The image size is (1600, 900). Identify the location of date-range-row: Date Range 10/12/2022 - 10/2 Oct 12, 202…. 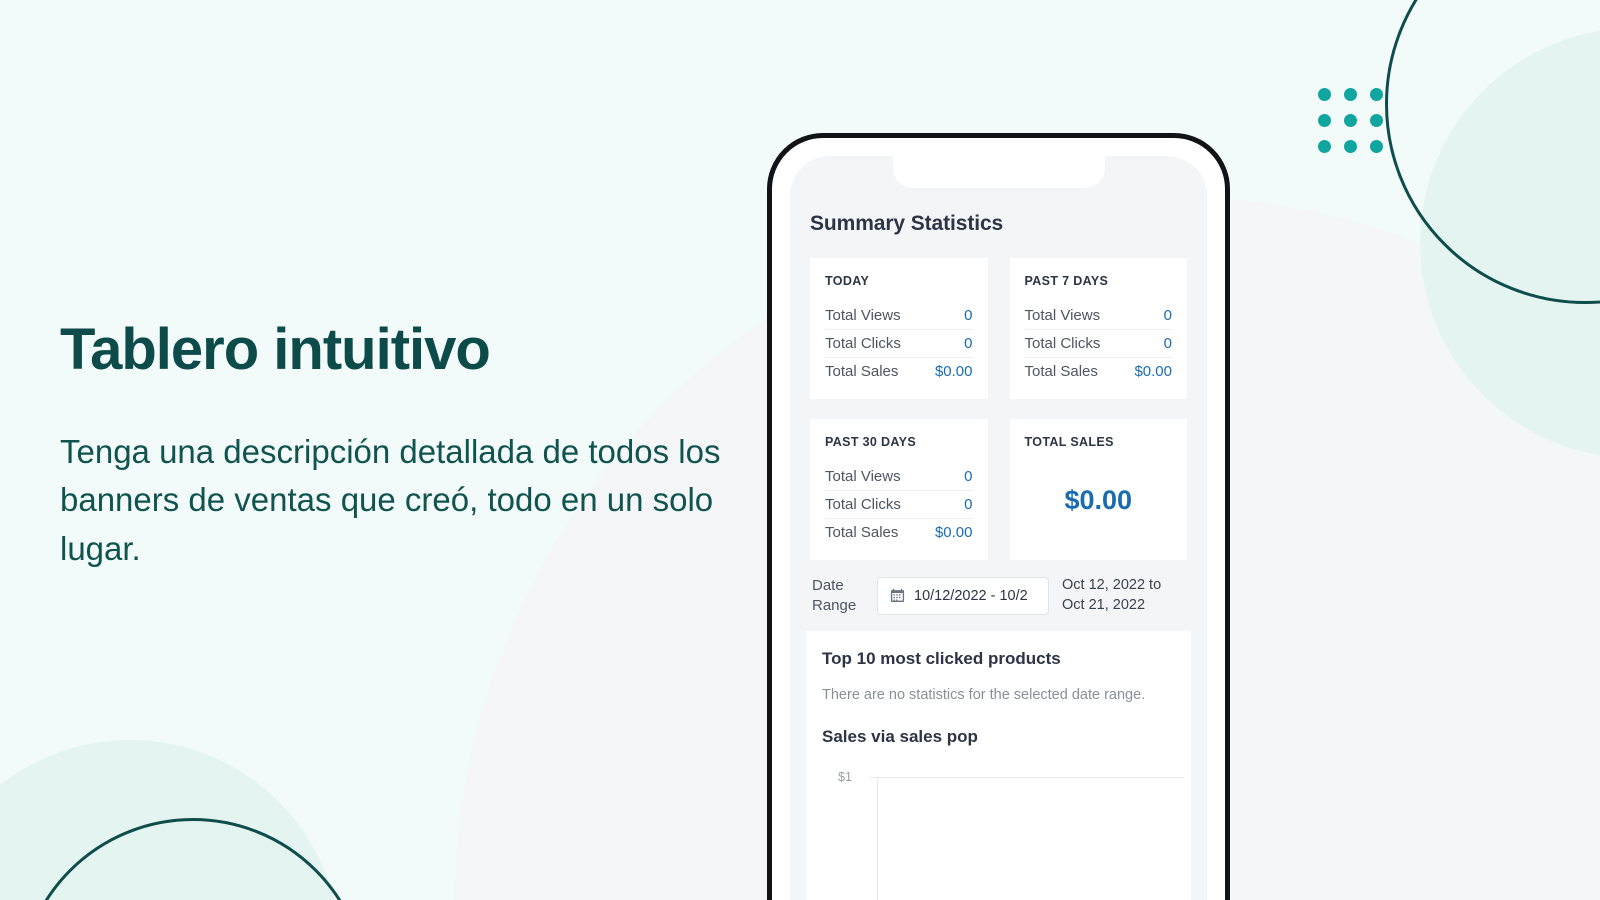
(998, 595).